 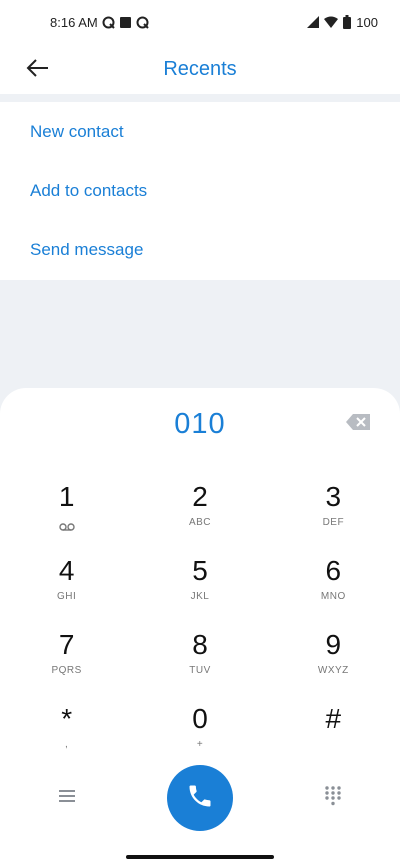 What do you see at coordinates (200, 522) in the screenshot?
I see `key-letters: ABC` at bounding box center [200, 522].